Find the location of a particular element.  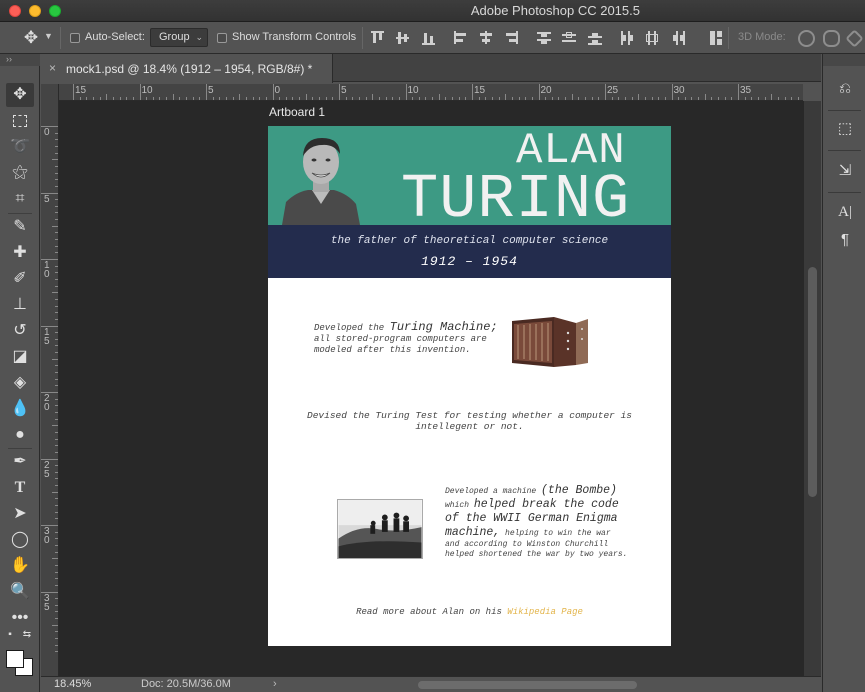

zoom-level: 18.45% is located at coordinates (72, 684).